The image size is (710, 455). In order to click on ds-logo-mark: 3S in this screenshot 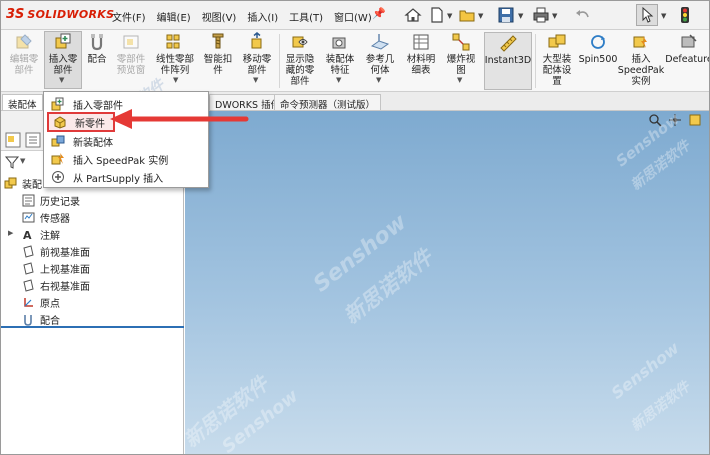, I will do `click(15, 14)`.